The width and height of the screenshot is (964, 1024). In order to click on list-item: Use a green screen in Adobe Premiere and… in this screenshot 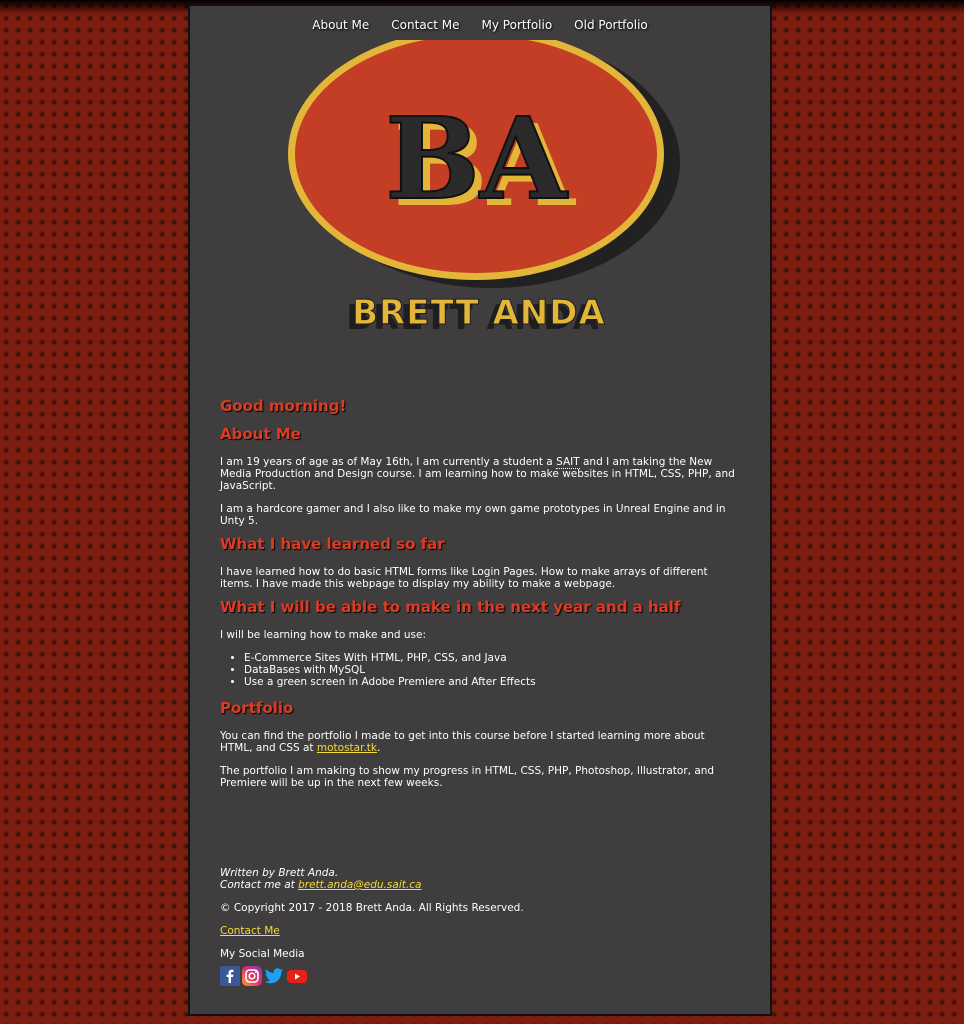, I will do `click(492, 682)`.